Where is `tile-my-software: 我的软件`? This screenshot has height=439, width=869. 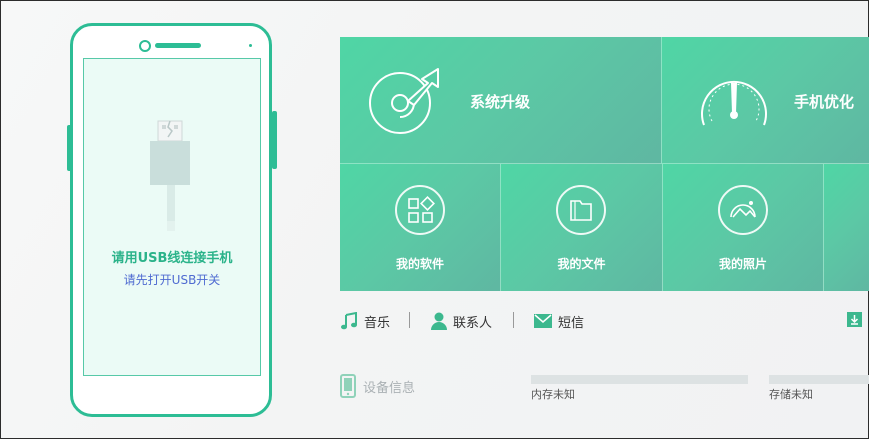
tile-my-software: 我的软件 is located at coordinates (420, 227).